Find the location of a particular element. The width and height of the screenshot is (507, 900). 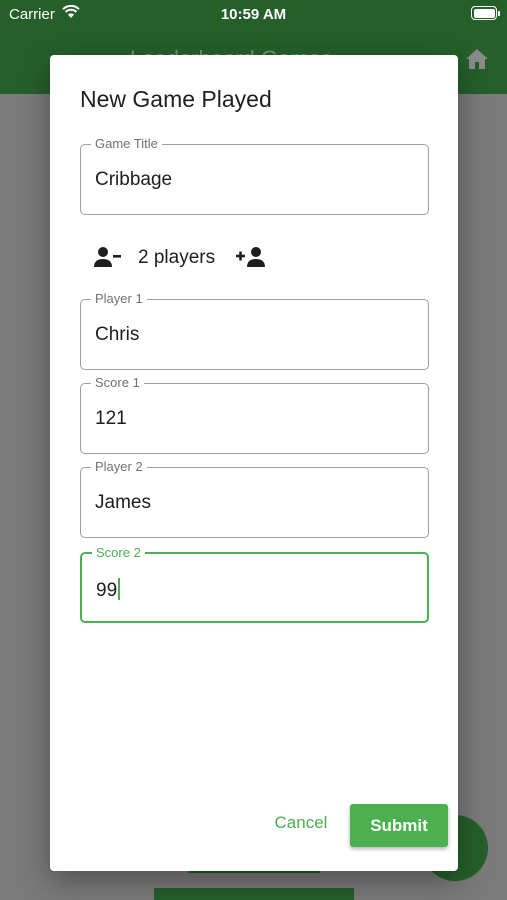

score-1-label: Score 1 is located at coordinates (117, 382).